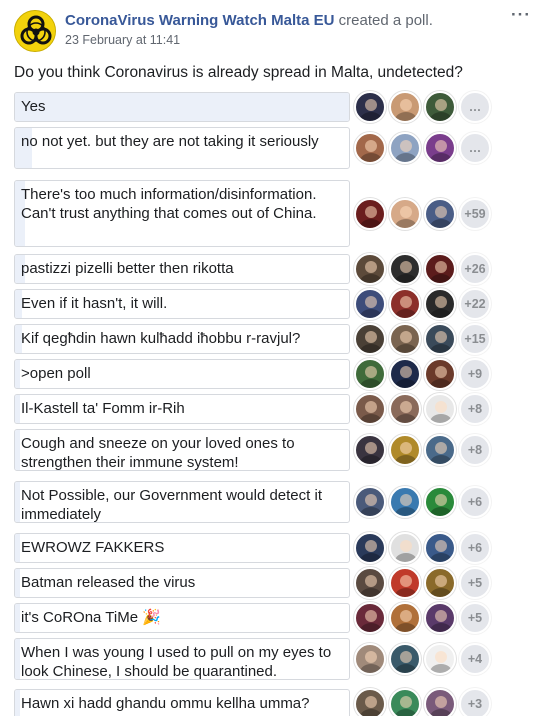 The image size is (545, 716). I want to click on voter-avatars: +6, so click(422, 502).